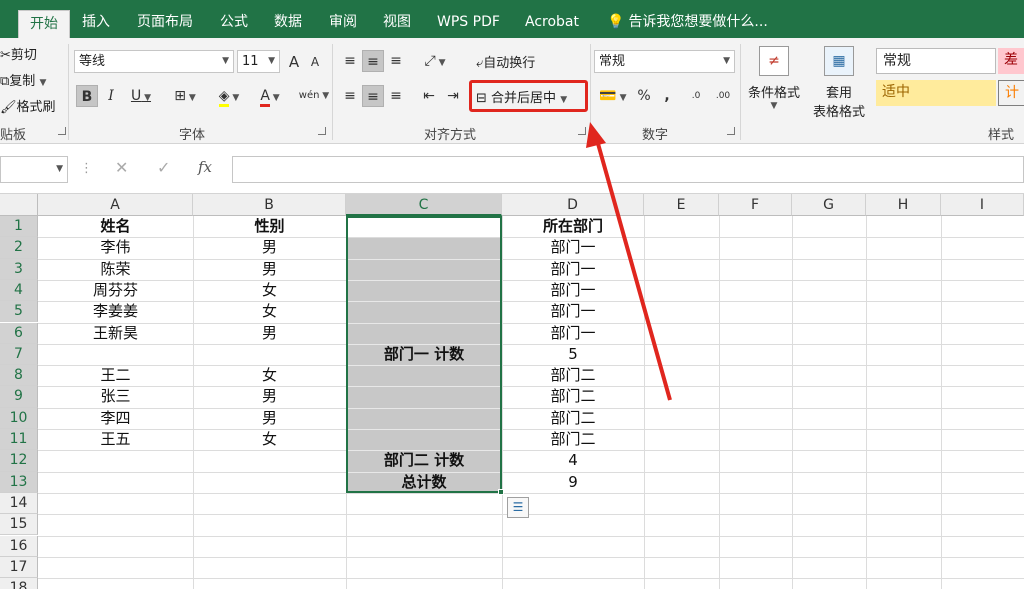 The image size is (1024, 589). Describe the element at coordinates (573, 205) in the screenshot. I see `column-header-d: D` at that location.